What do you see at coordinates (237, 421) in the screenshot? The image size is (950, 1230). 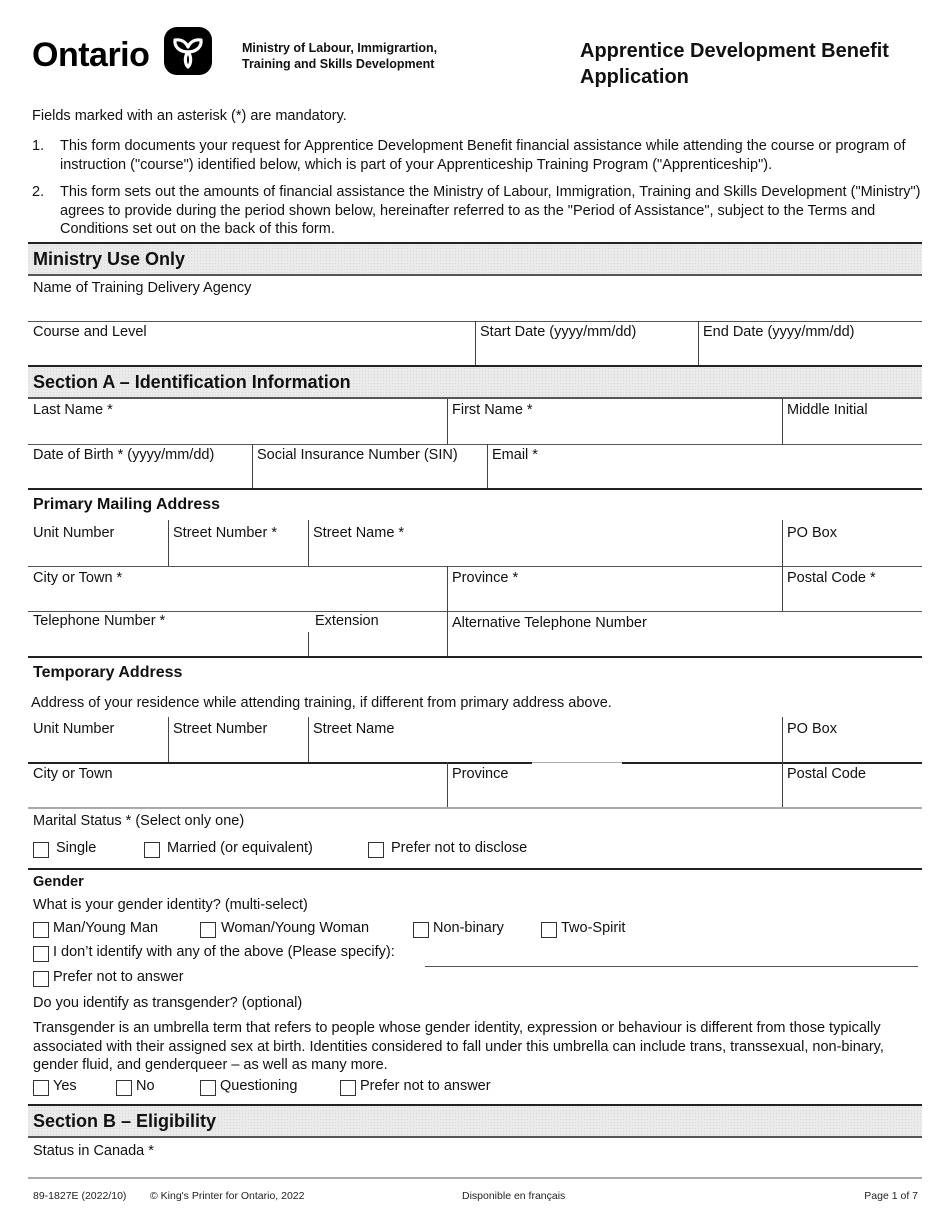 I see `last-name-field` at bounding box center [237, 421].